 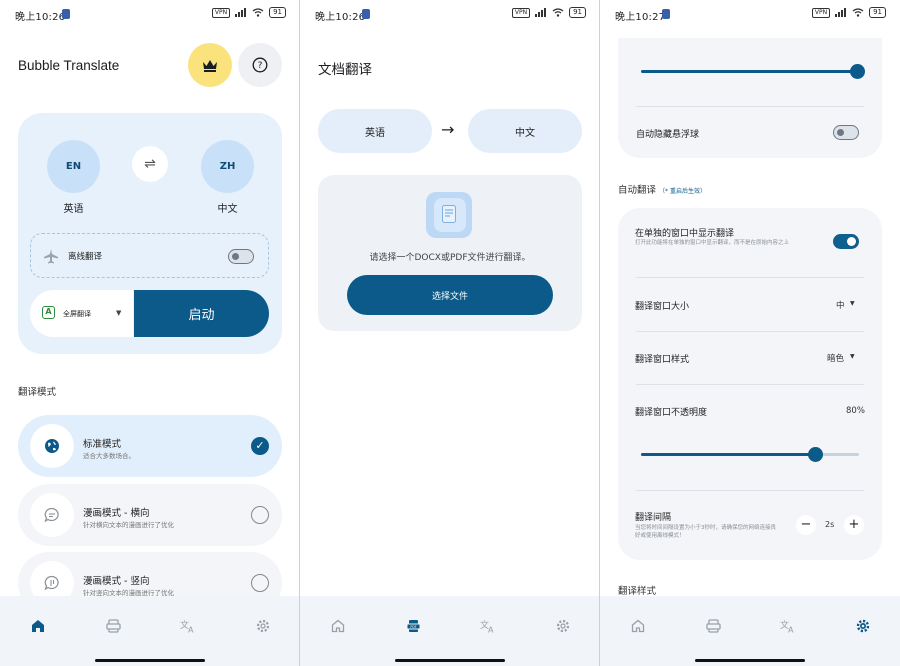 I want to click on help-icon: ?, so click(x=260, y=65).